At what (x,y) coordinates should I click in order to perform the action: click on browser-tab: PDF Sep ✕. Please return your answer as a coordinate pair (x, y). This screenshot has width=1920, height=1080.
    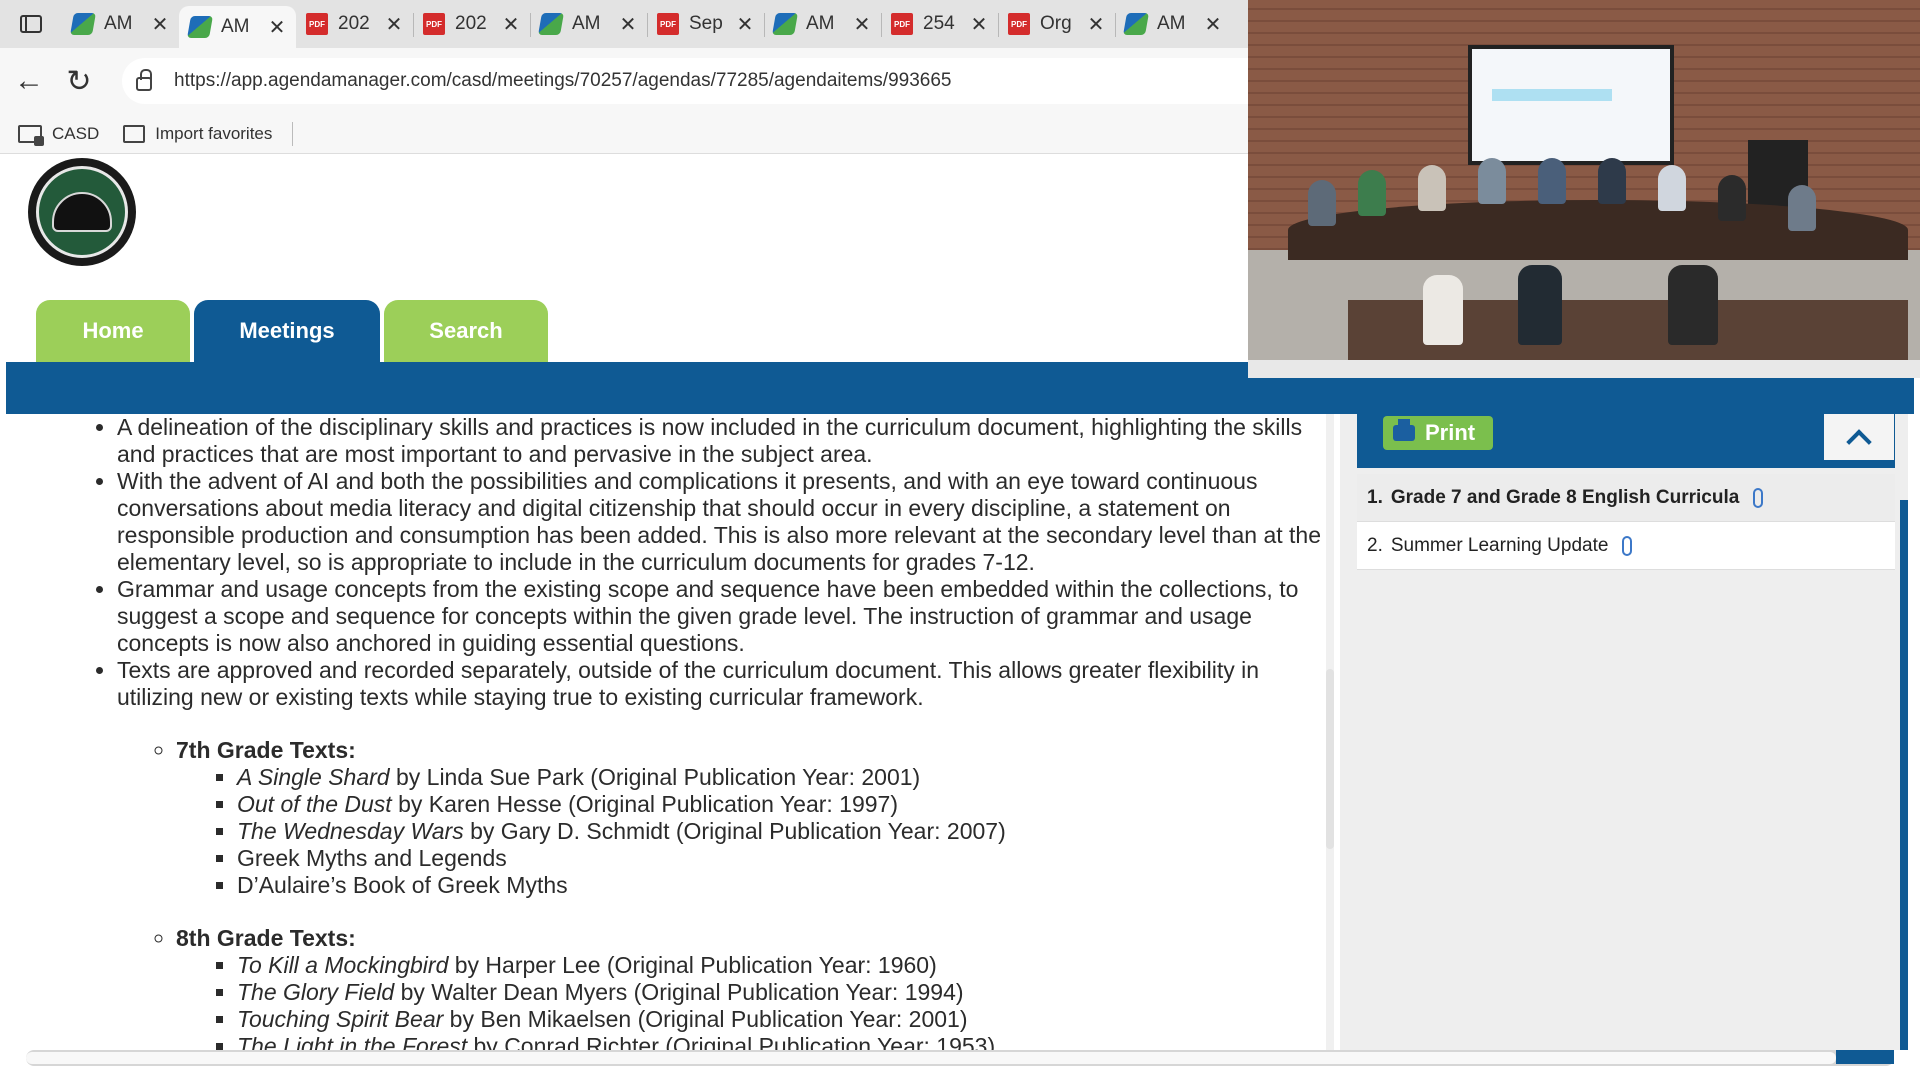
    Looking at the image, I should click on (705, 24).